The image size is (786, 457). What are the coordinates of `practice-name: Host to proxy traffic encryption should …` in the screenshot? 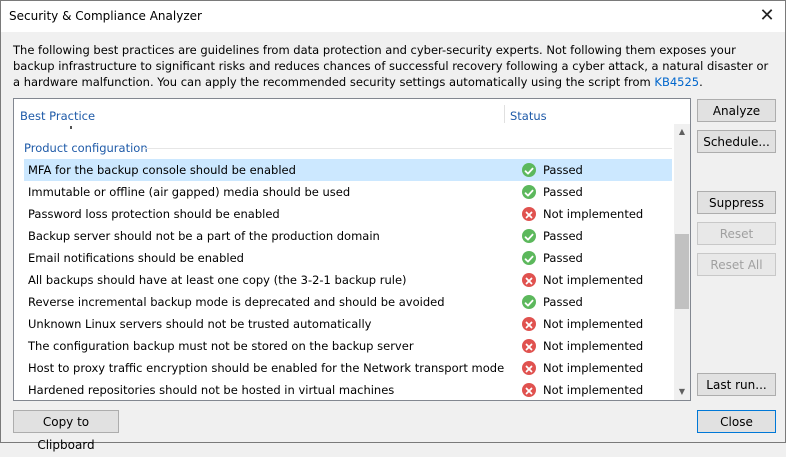 It's located at (266, 368).